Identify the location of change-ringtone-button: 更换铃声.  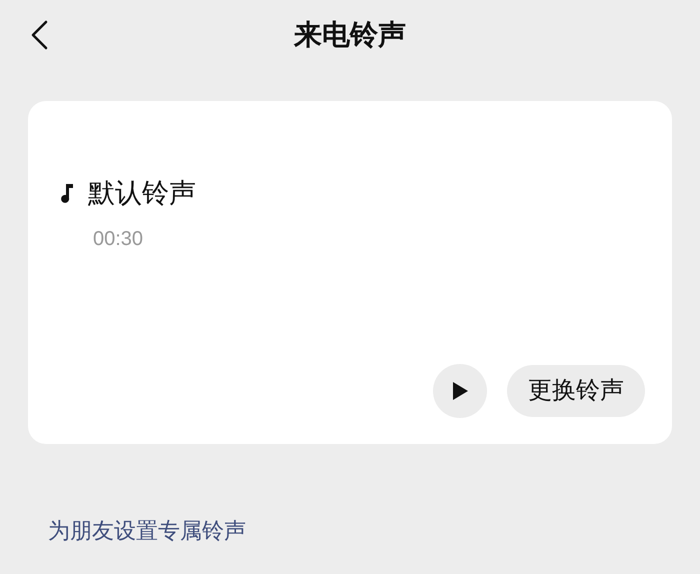
(576, 391).